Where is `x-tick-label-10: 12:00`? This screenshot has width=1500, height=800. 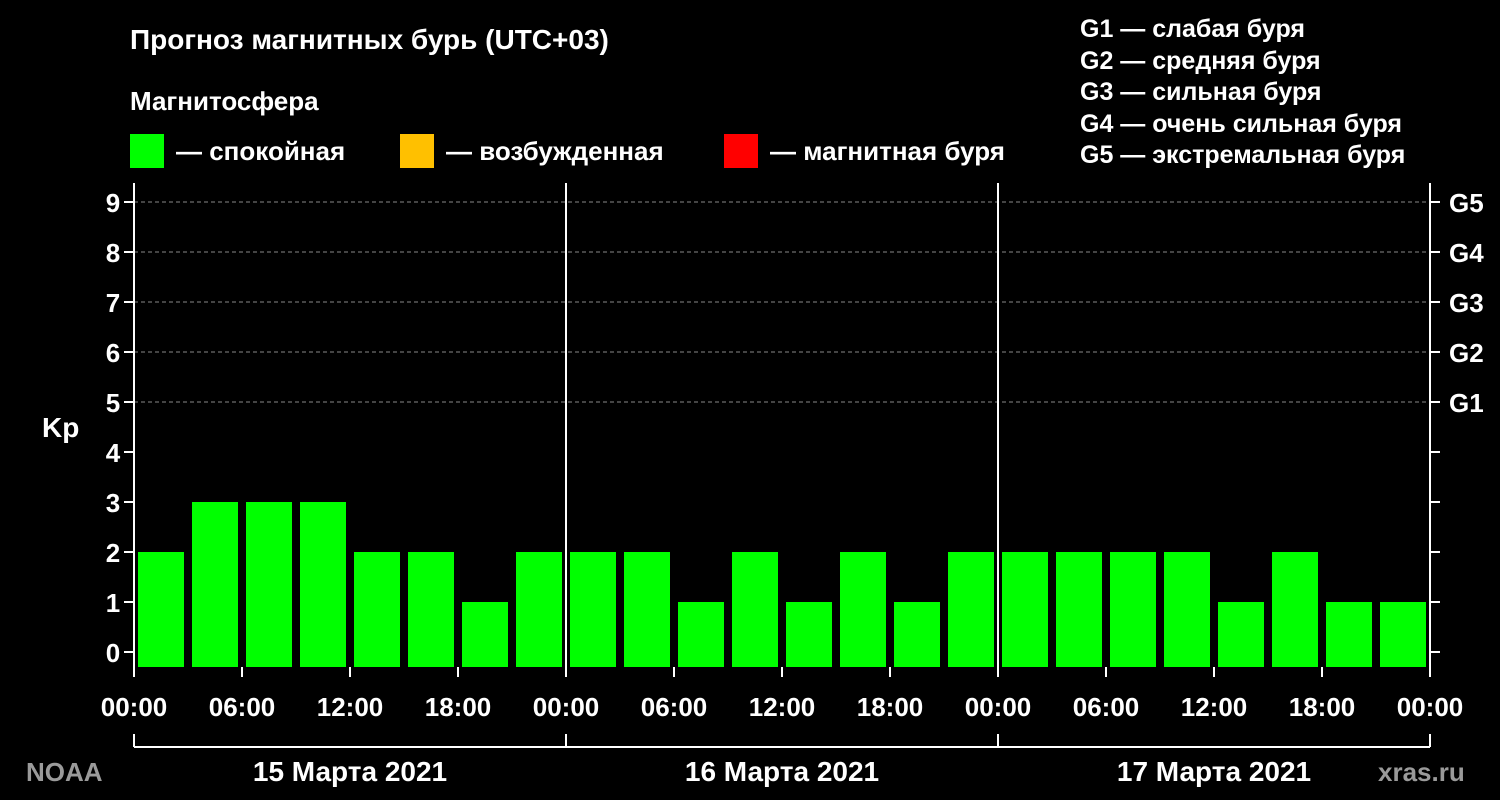
x-tick-label-10: 12:00 is located at coordinates (1214, 707).